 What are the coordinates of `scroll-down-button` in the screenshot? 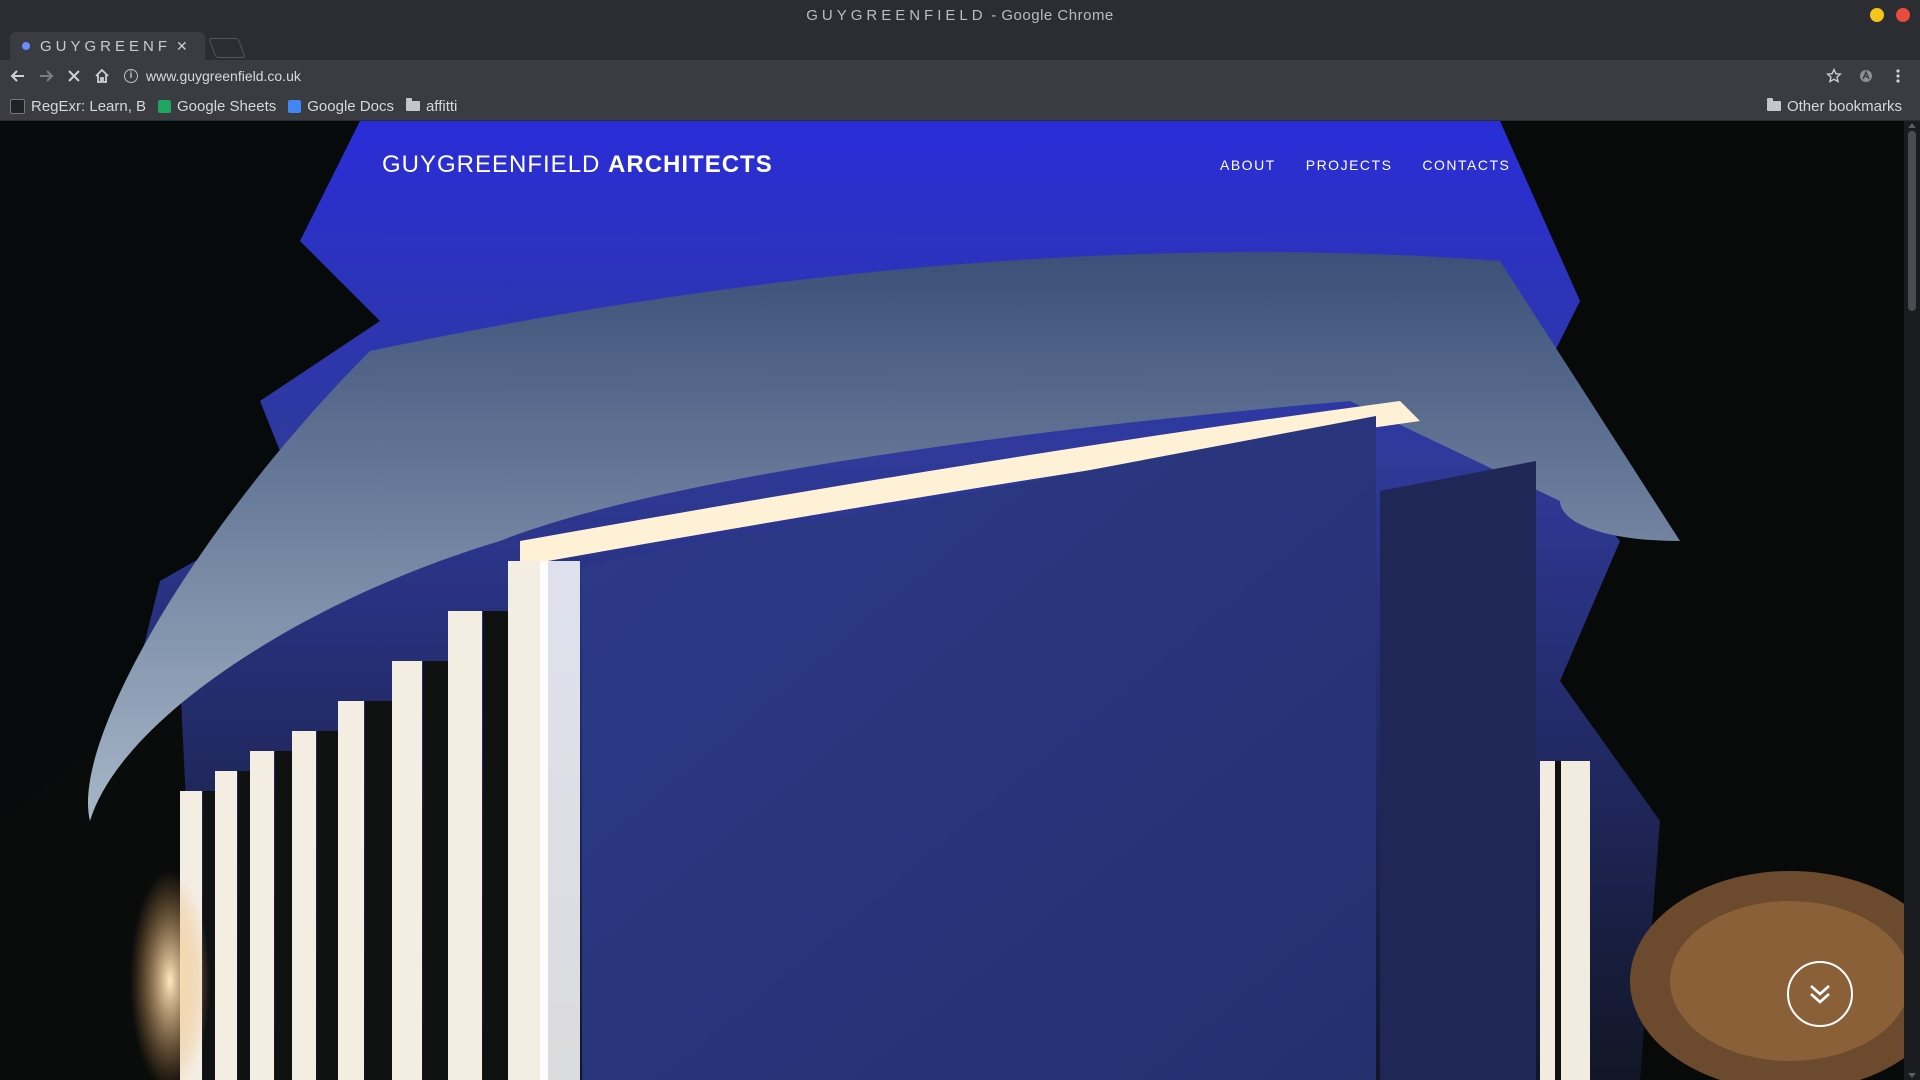 It's located at (1820, 994).